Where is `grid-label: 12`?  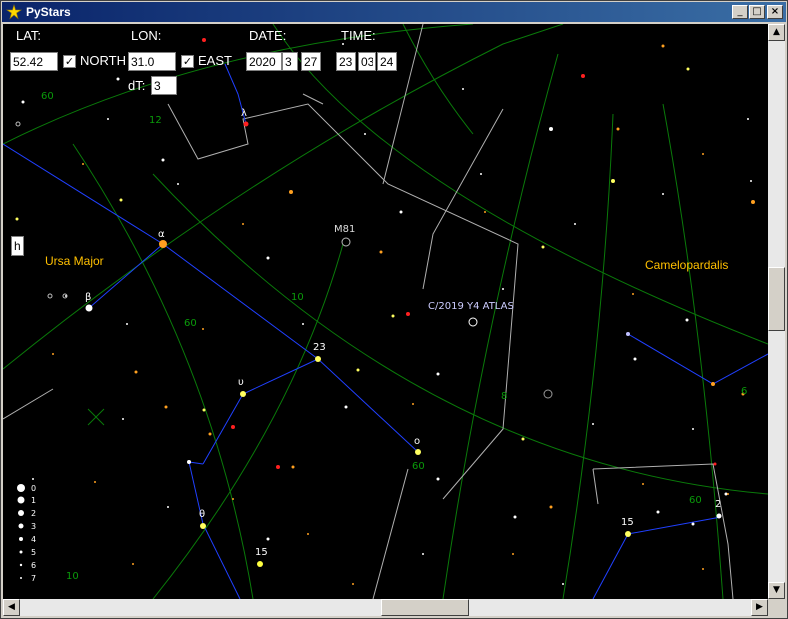 grid-label: 12 is located at coordinates (155, 120).